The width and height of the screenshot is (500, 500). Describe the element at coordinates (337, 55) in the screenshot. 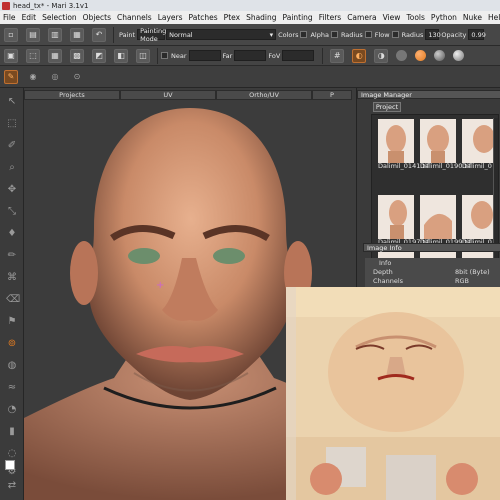

I see `grid-toggle-icon: #` at that location.